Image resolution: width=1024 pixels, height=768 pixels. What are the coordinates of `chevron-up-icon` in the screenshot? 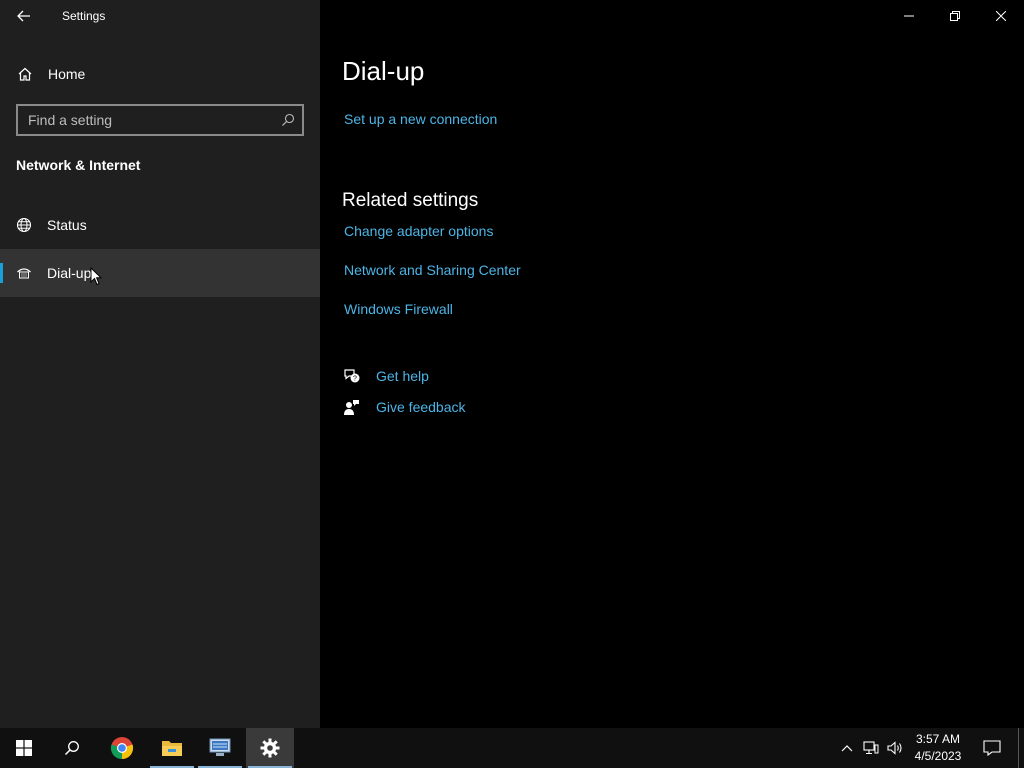 It's located at (847, 748).